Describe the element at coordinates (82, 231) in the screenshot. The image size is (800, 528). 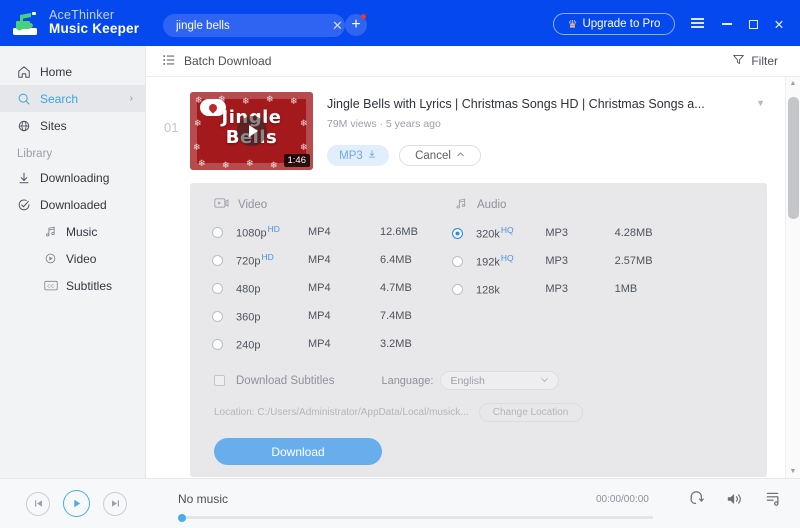
I see `sidebar-item-music-label: Music` at that location.